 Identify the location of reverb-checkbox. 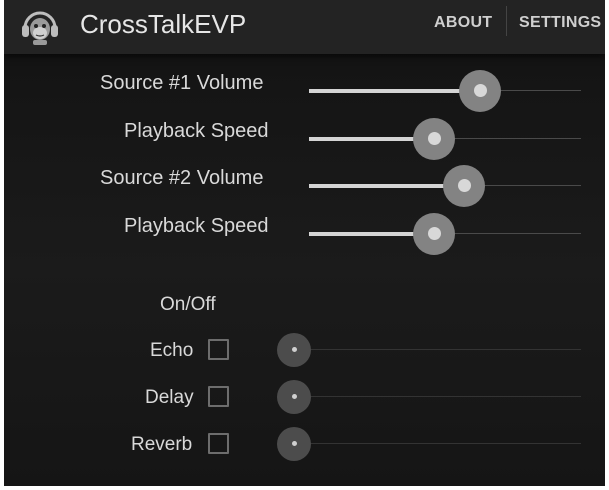
(218, 443).